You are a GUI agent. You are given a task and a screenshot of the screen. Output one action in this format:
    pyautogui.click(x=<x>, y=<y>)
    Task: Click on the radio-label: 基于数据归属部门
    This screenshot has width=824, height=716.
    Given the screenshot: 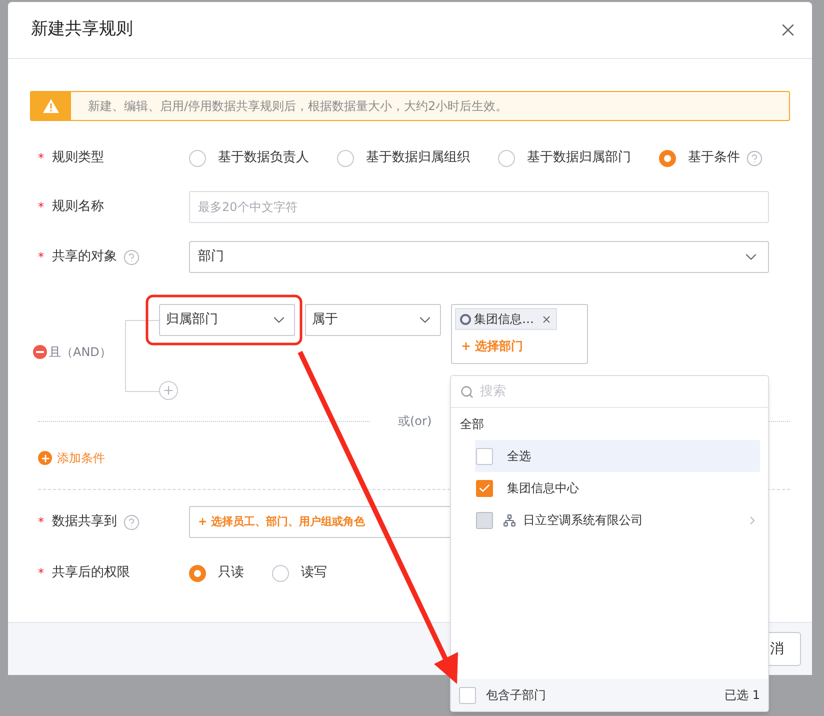 What is the action you would take?
    pyautogui.click(x=579, y=158)
    